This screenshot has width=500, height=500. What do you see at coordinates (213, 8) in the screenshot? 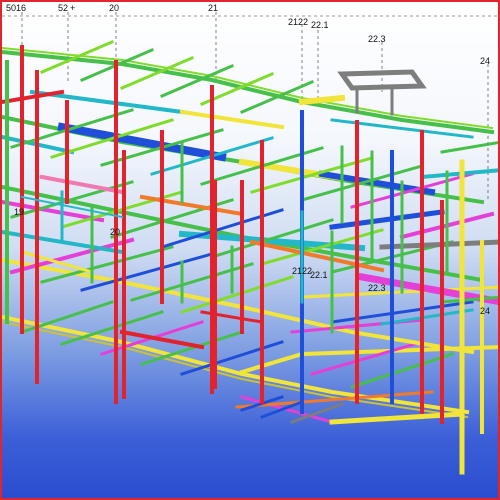
I see `grid-label-21: 21` at bounding box center [213, 8].